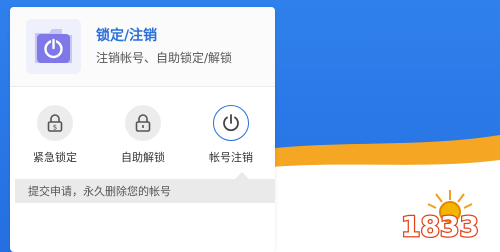 This screenshot has width=500, height=252. I want to click on account-cancel-button: 帐号注销, so click(231, 137).